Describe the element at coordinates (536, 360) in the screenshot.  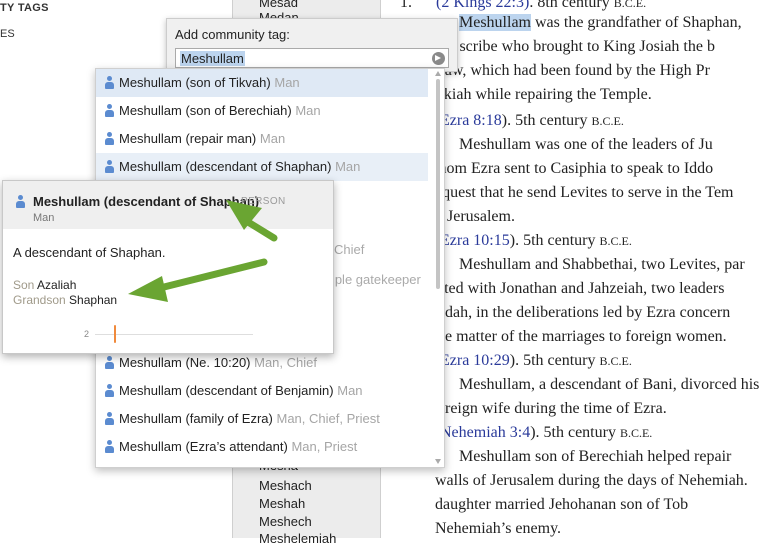
I see `article-line: Ezra 10:29). 5th century B.C.E.` at that location.